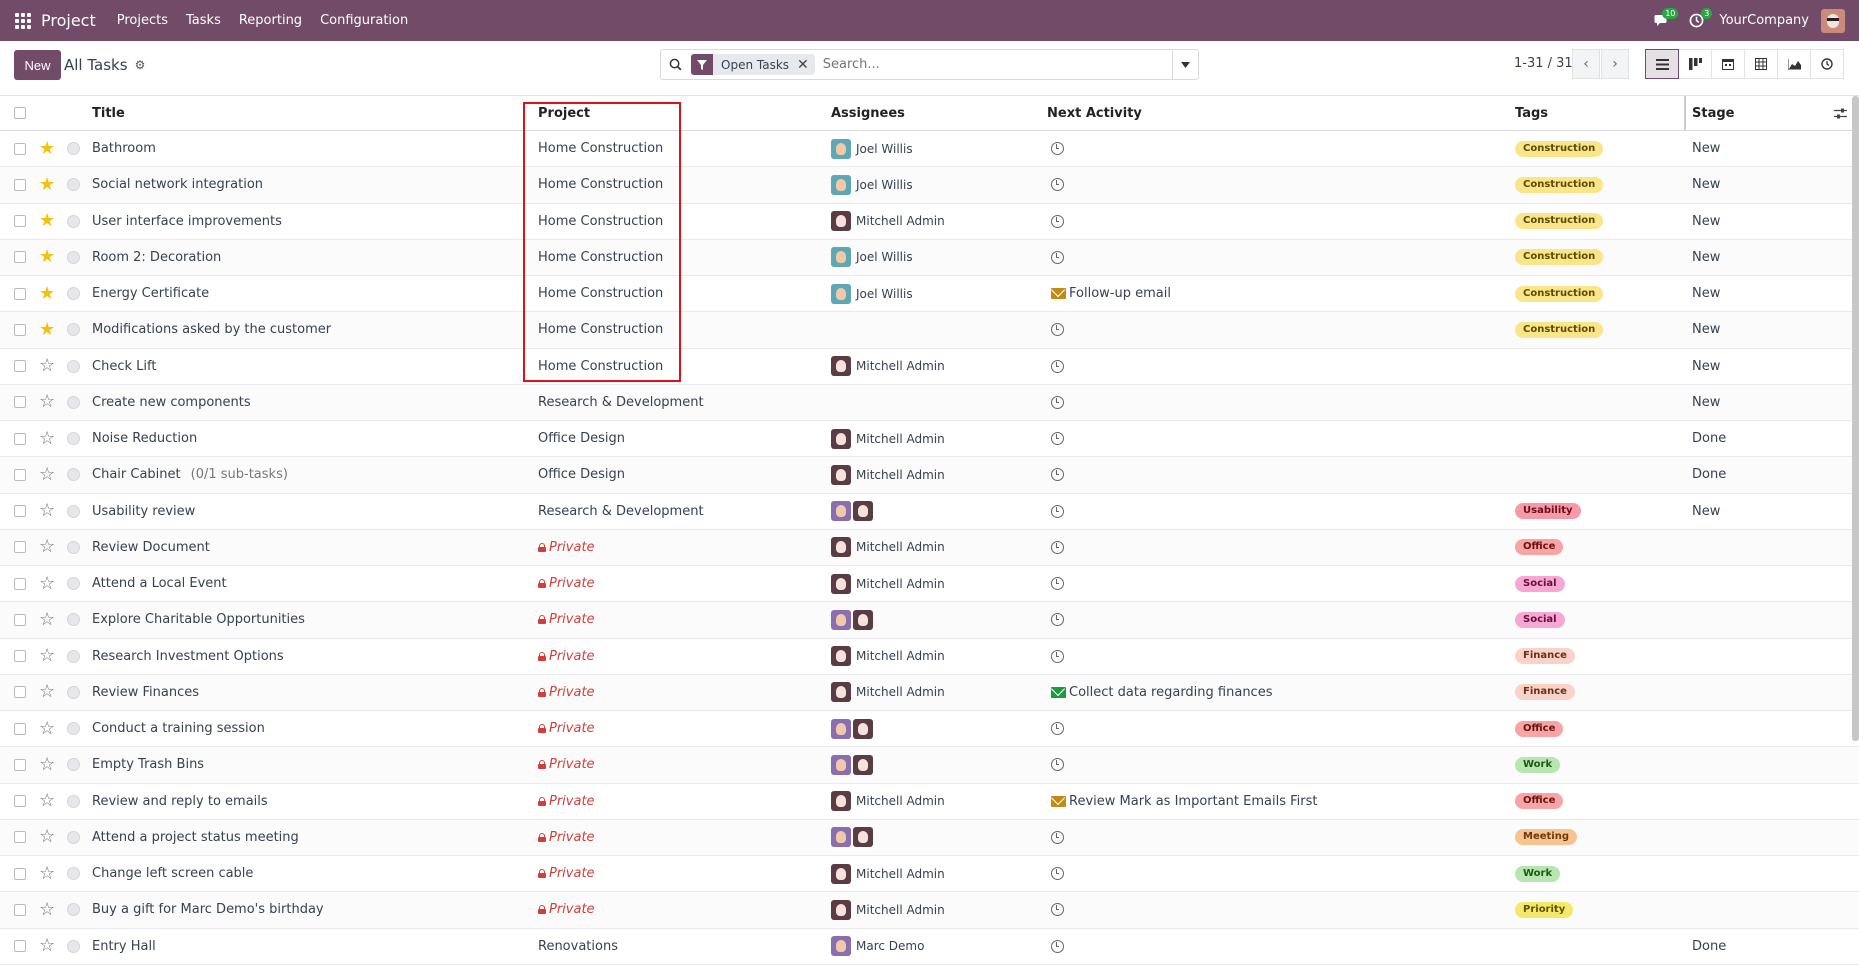 Image resolution: width=1859 pixels, height=972 pixels. Describe the element at coordinates (868, 113) in the screenshot. I see `column-header-assignees: Assignees` at that location.